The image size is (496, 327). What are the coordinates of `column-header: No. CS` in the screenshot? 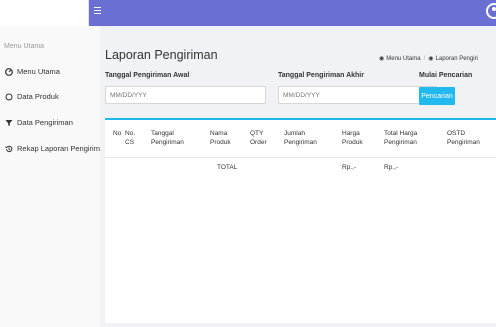 It's located at (130, 138).